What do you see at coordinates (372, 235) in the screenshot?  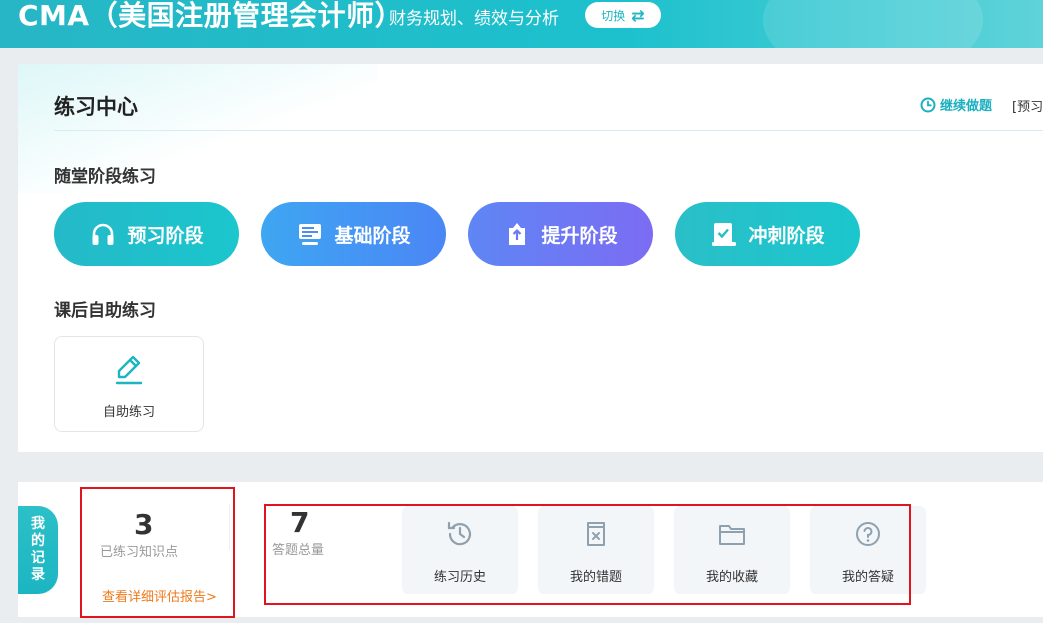 I see `stage-label: 基础阶段` at bounding box center [372, 235].